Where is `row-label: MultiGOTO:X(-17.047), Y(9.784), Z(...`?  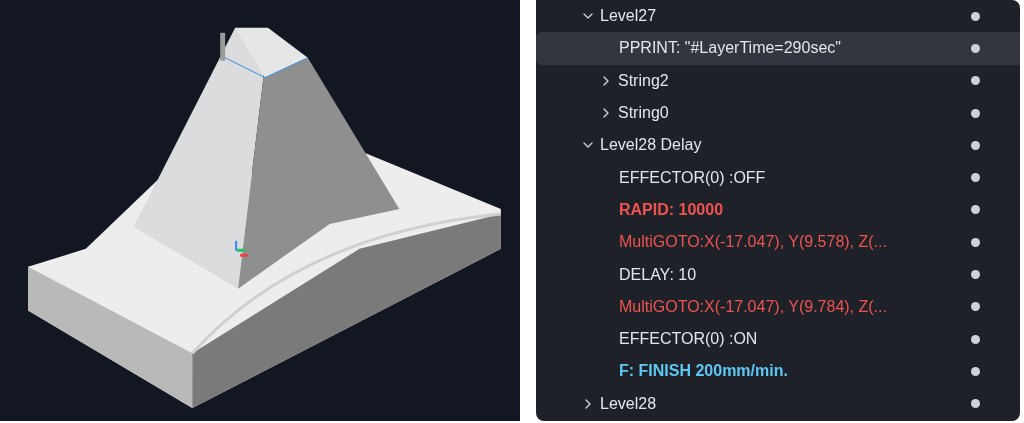 row-label: MultiGOTO:X(-17.047), Y(9.784), Z(... is located at coordinates (753, 306).